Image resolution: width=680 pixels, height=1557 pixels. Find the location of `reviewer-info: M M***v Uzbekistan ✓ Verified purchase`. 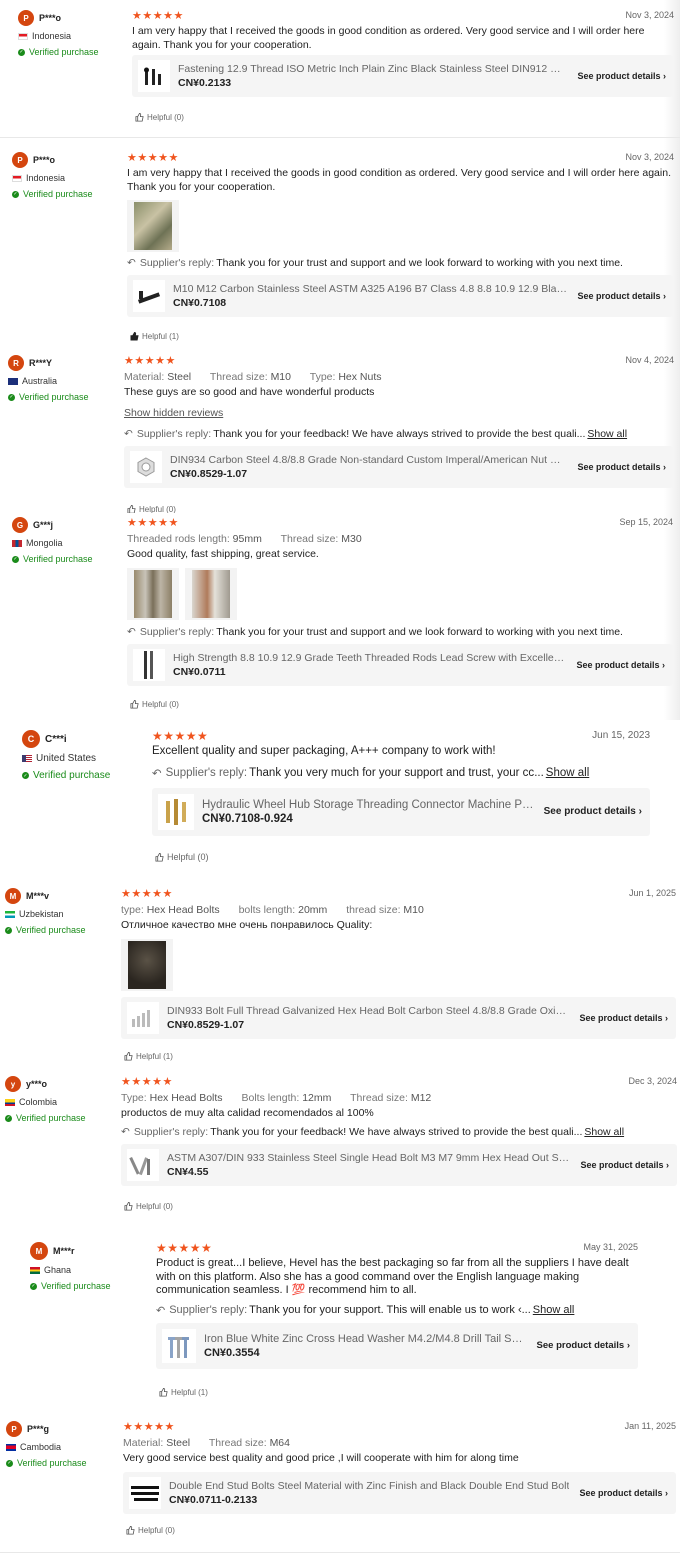

reviewer-info: M M***v Uzbekistan ✓ Verified purchase is located at coordinates (45, 911).